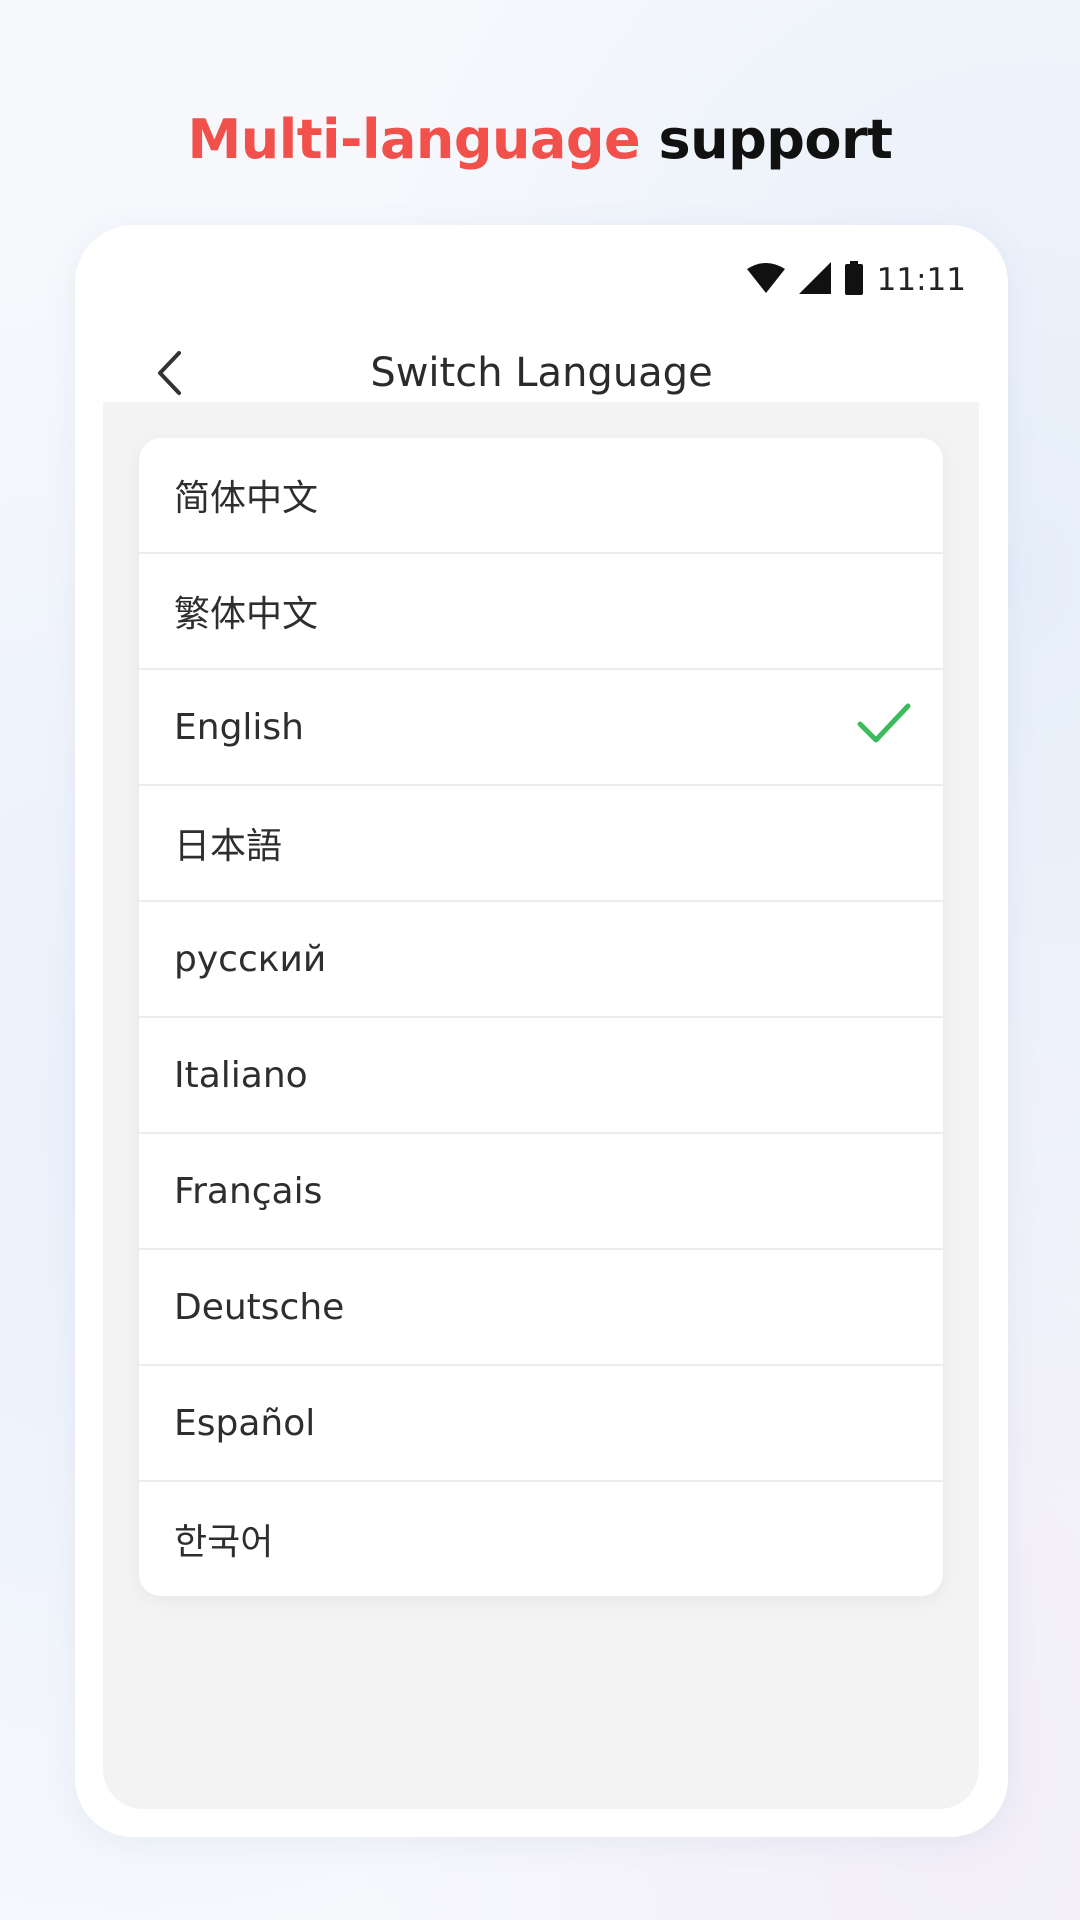 The width and height of the screenshot is (1080, 1920). I want to click on headline-rest: support, so click(775, 139).